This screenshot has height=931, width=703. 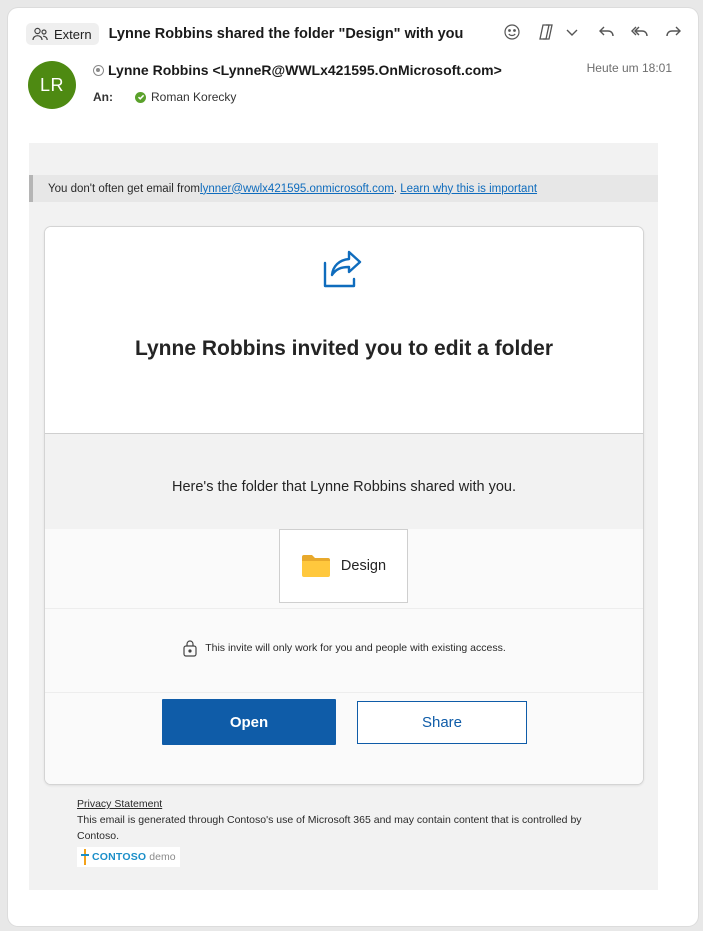 I want to click on presence-icon, so click(x=98, y=70).